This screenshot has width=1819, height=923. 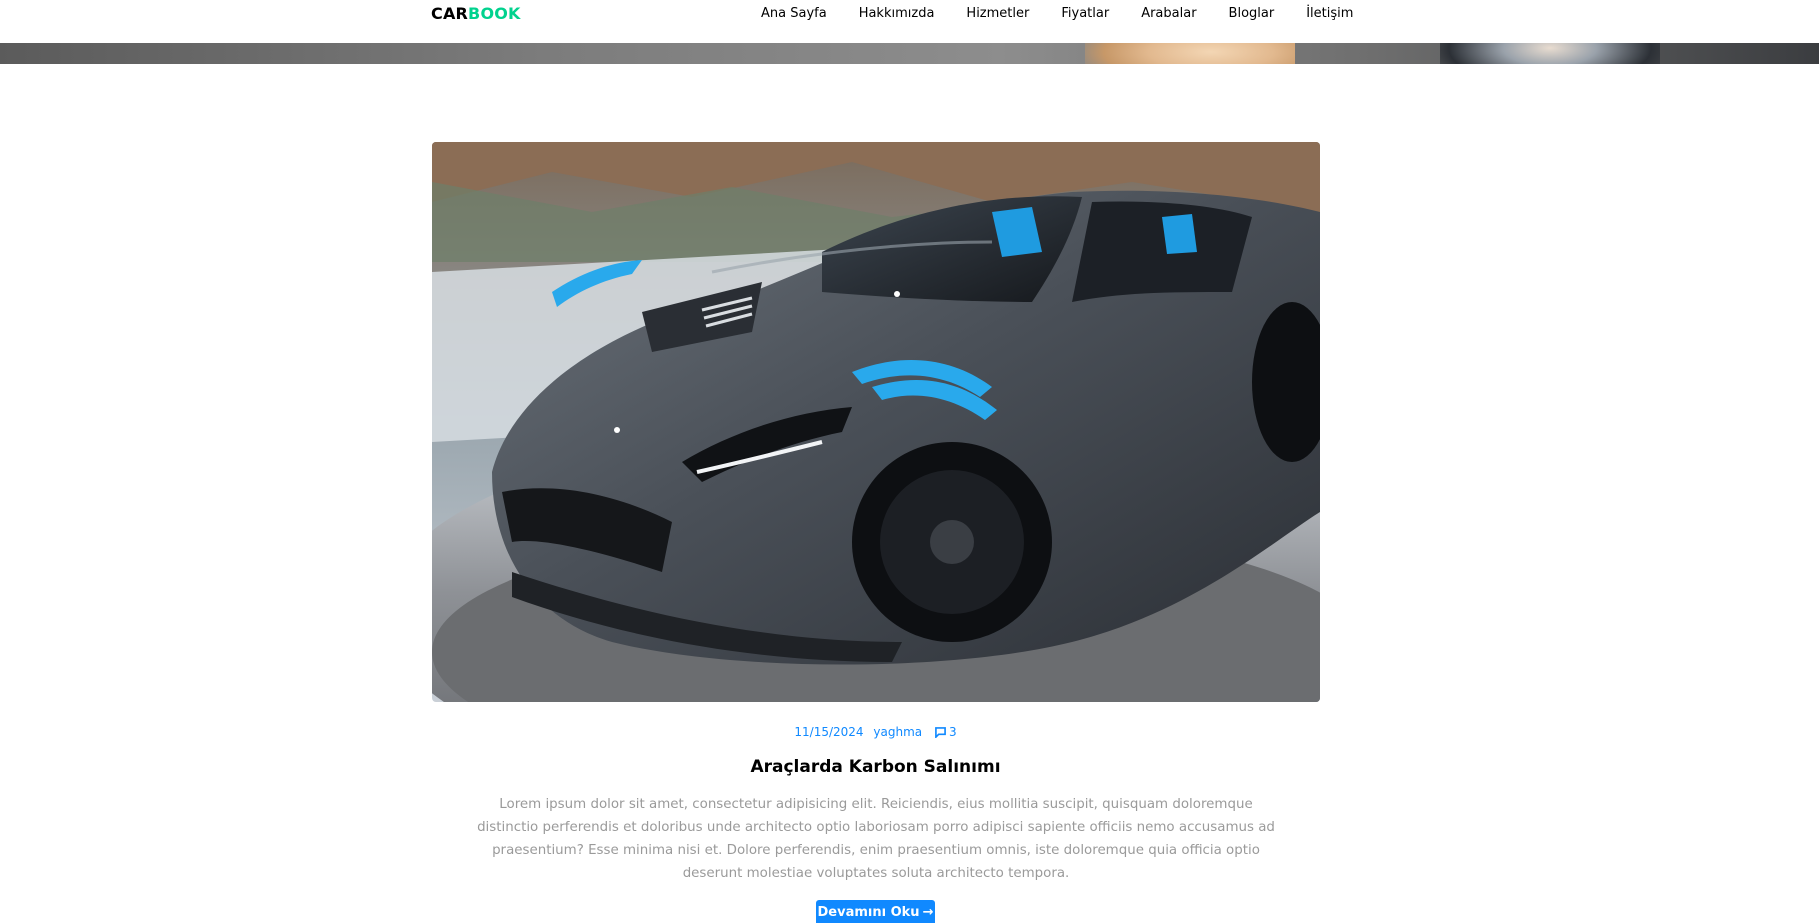 I want to click on read-more-button: Devamını Oku →, so click(x=875, y=911).